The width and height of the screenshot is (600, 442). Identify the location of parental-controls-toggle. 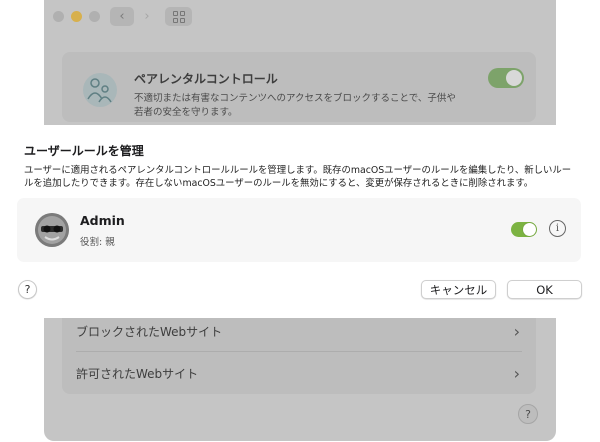
(506, 78).